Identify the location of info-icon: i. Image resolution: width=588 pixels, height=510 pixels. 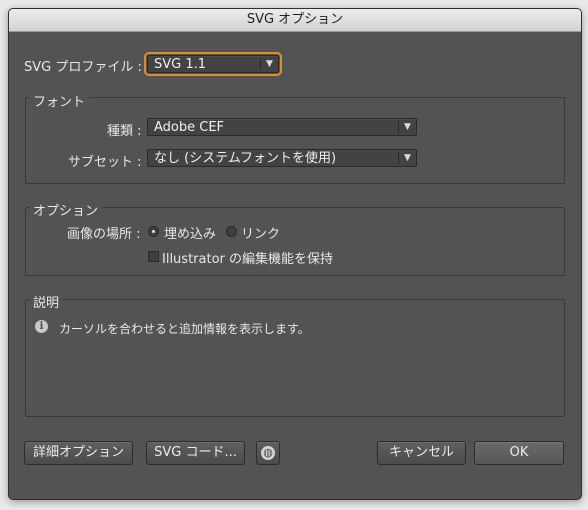
(41, 326).